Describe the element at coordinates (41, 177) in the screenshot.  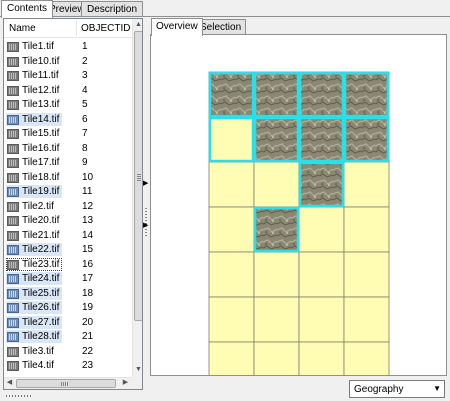
I see `item-name: Tile18.tif` at that location.